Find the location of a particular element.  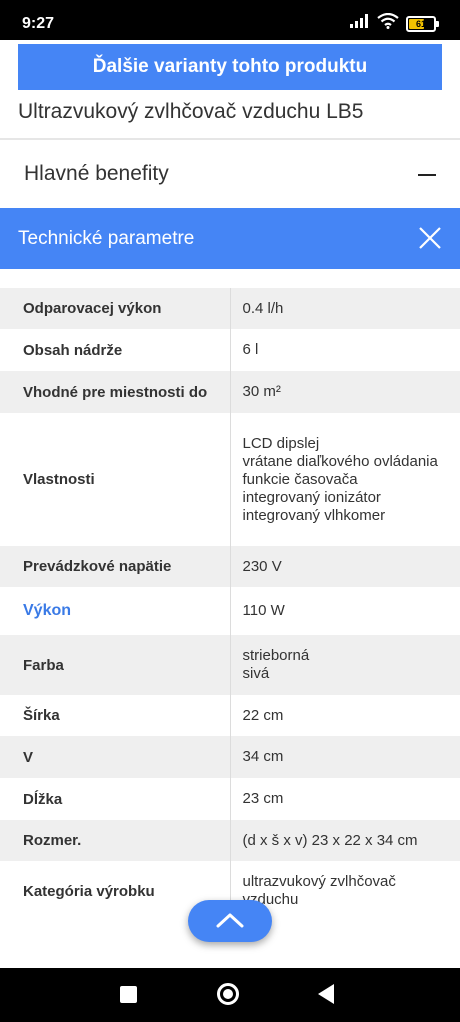

param-value-line: LCD dipslej is located at coordinates (281, 443).